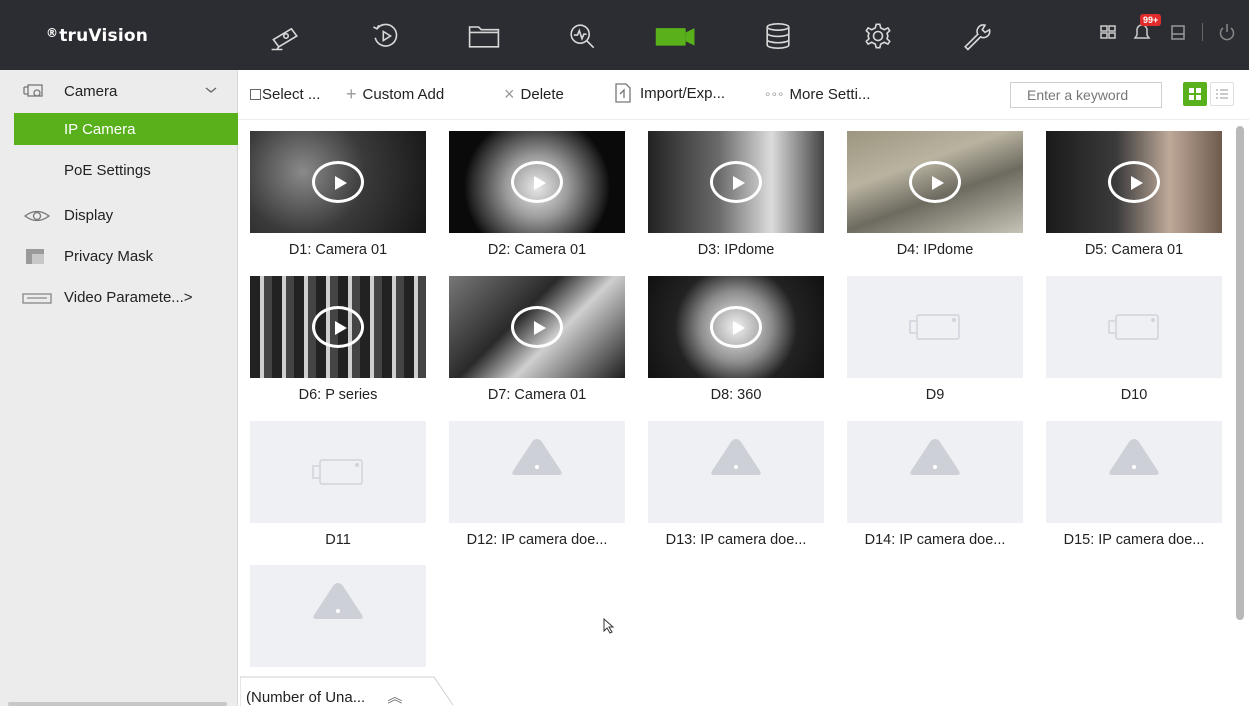 This screenshot has height=706, width=1249. I want to click on camera-label: D6: P series, so click(338, 395).